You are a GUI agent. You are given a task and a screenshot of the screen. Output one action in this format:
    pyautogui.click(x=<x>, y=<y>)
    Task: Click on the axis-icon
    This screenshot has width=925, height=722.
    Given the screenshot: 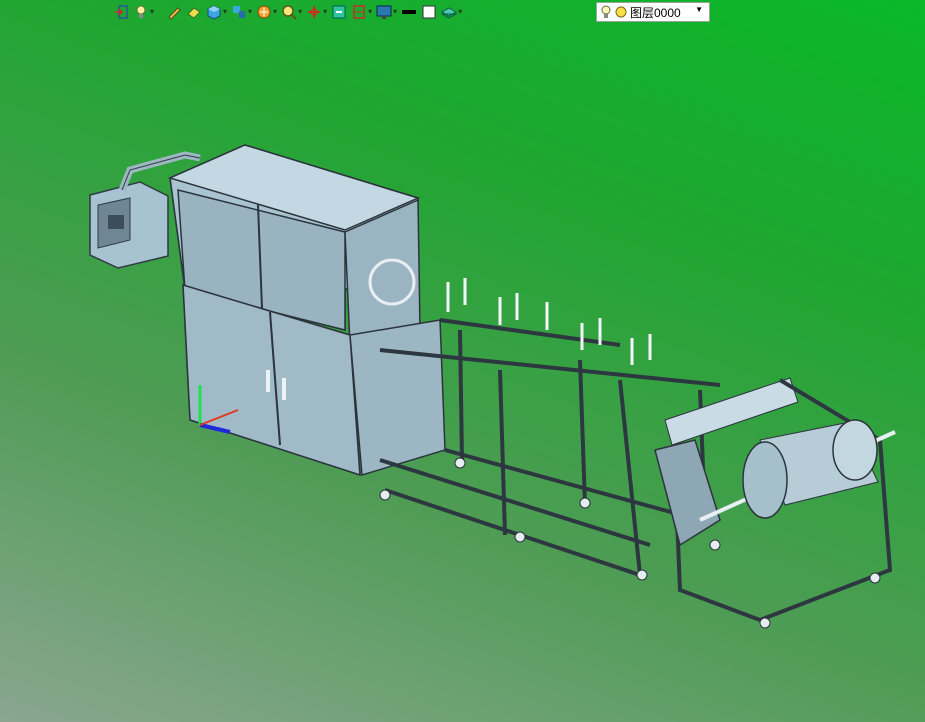 What is the action you would take?
    pyautogui.click(x=314, y=12)
    